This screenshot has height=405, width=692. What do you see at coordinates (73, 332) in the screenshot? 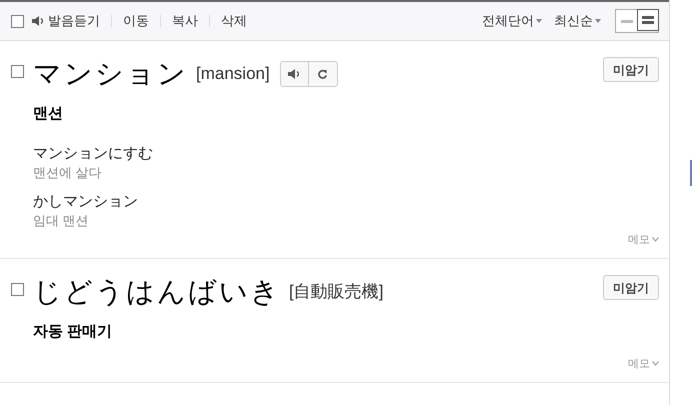
I see `meaning: 자동 판매기` at bounding box center [73, 332].